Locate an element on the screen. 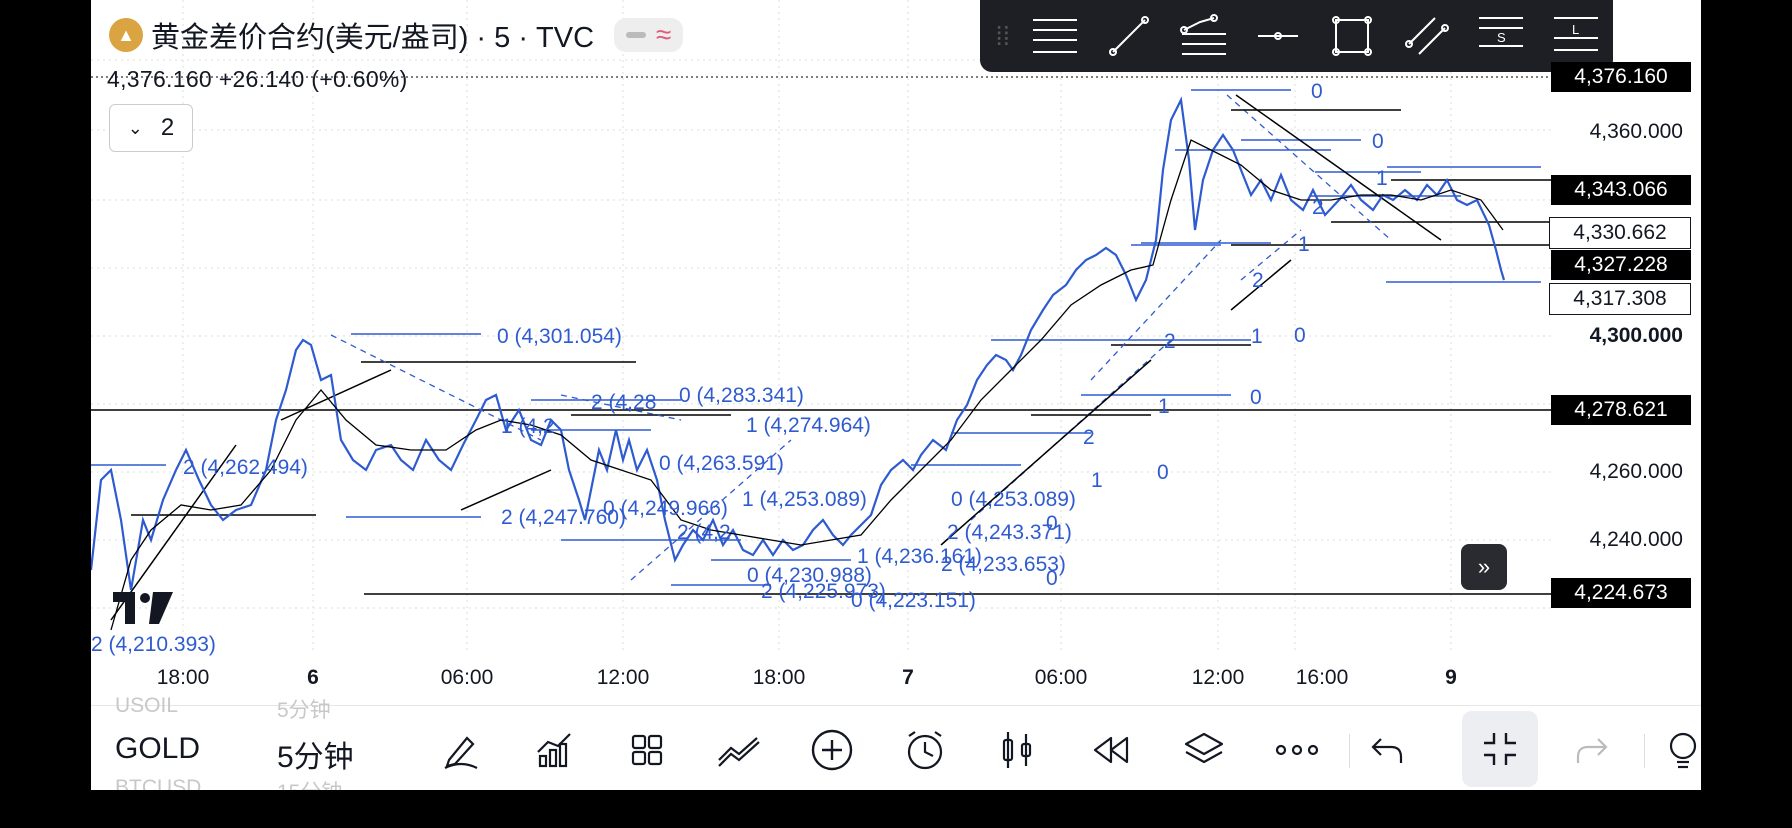  ghost-symbol: USOIL is located at coordinates (147, 705).